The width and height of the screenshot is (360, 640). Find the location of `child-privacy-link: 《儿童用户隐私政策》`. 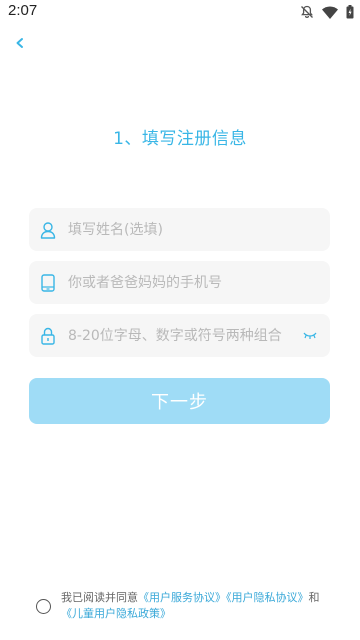

child-privacy-link: 《儿童用户隐私政策》 is located at coordinates (116, 613).